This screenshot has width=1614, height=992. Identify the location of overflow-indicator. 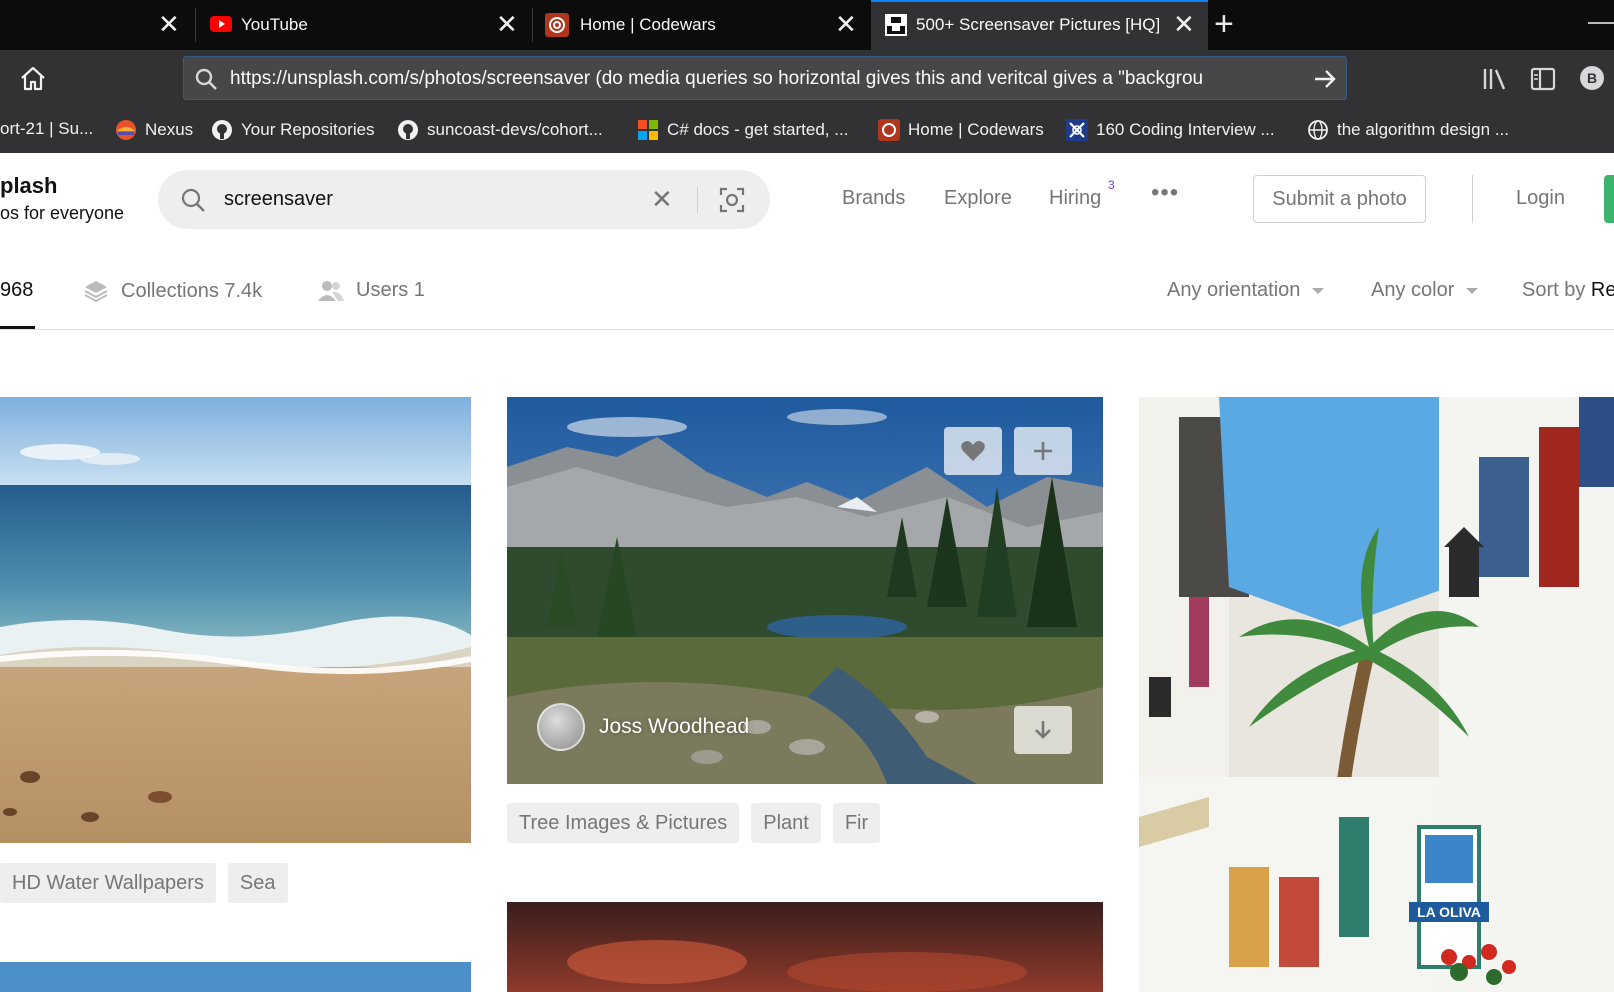
(1601, 23).